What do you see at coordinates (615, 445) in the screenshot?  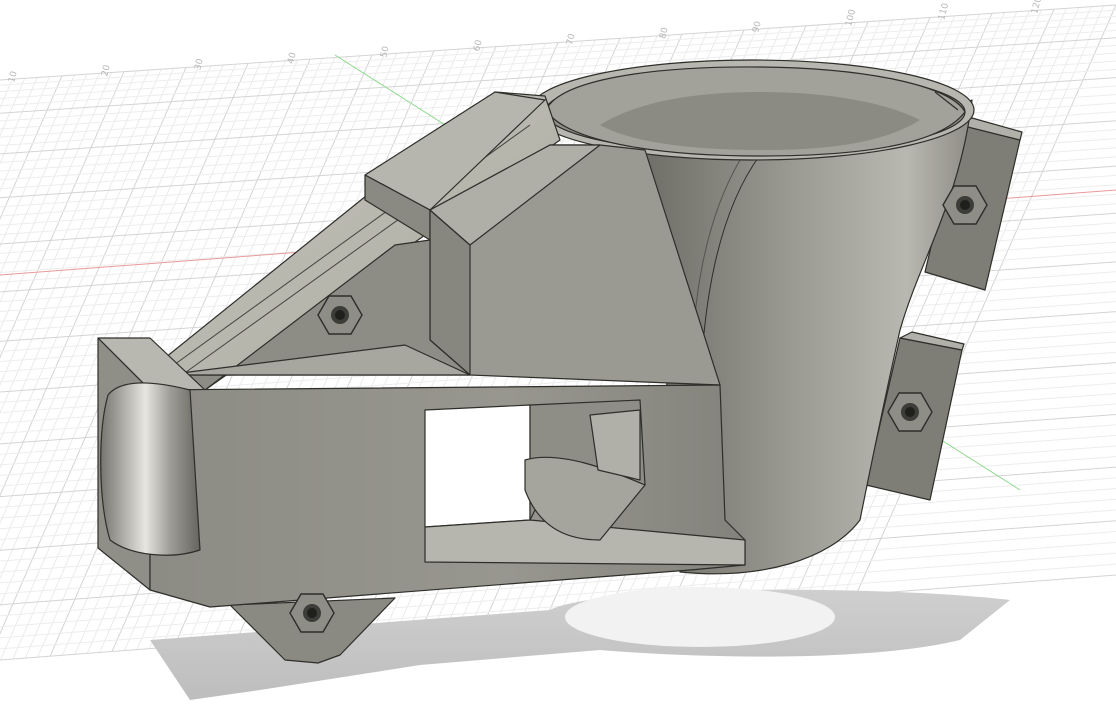 I see `window-inner-fin` at bounding box center [615, 445].